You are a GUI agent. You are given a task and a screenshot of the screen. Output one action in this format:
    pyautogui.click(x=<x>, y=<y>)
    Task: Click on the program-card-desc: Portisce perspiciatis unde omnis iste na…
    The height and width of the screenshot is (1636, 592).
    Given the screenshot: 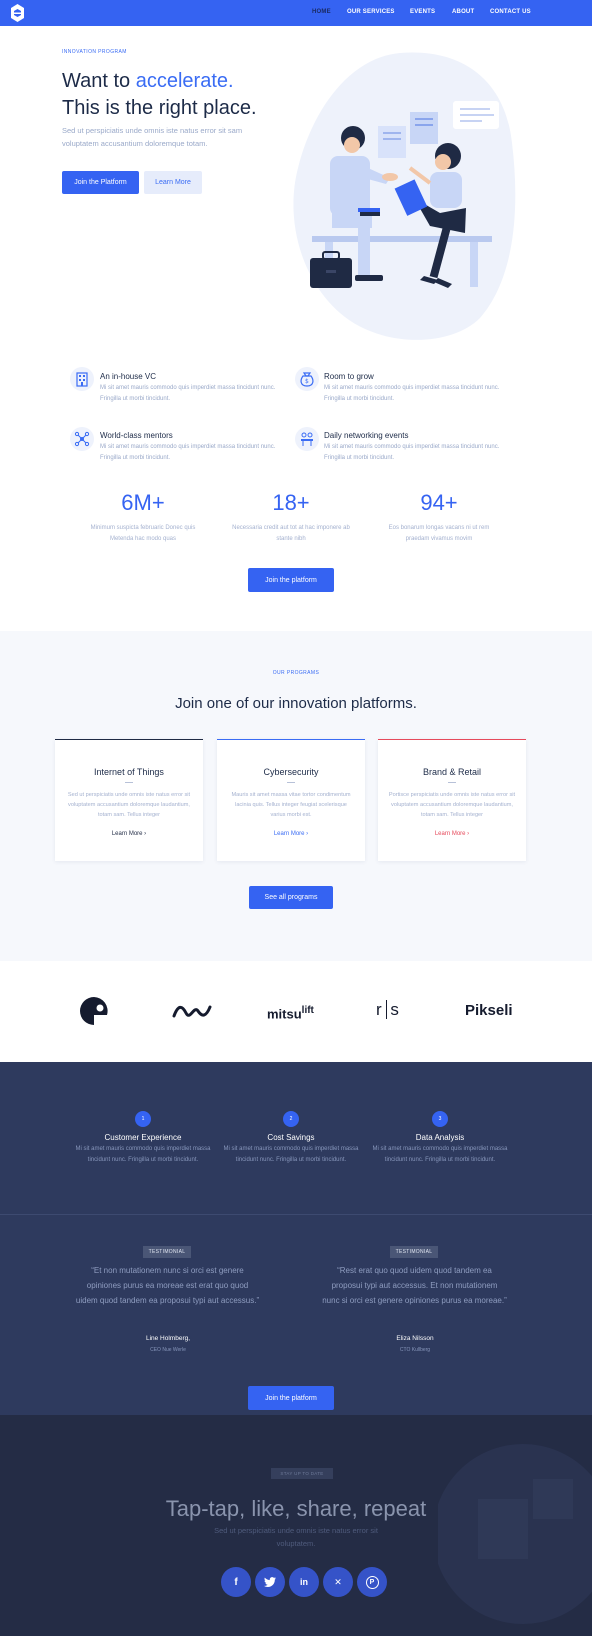 What is the action you would take?
    pyautogui.click(x=452, y=805)
    